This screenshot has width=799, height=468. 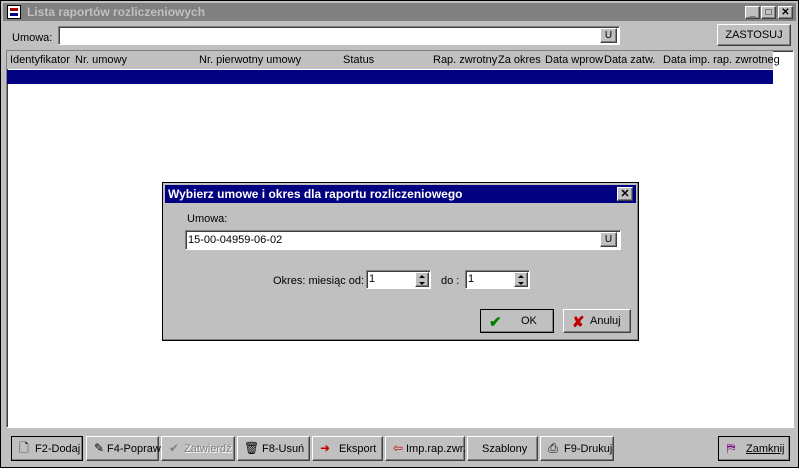 What do you see at coordinates (553, 448) in the screenshot?
I see `printer-icon: ⎙` at bounding box center [553, 448].